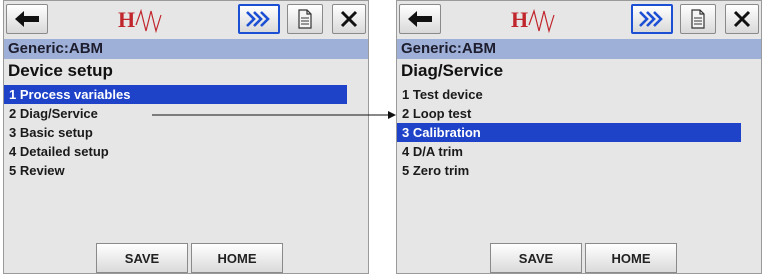 This screenshot has height=280, width=768. Describe the element at coordinates (186, 151) in the screenshot. I see `menu-item-detailed-setup: 4 Detailed setup` at that location.